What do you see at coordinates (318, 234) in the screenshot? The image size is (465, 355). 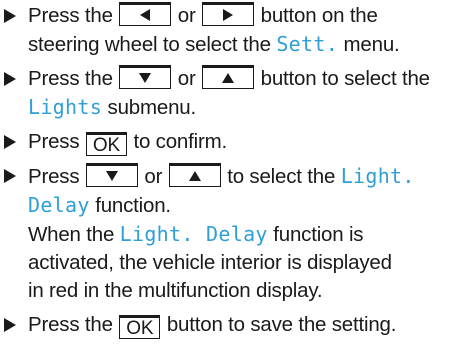 I see `step-text: function is` at bounding box center [318, 234].